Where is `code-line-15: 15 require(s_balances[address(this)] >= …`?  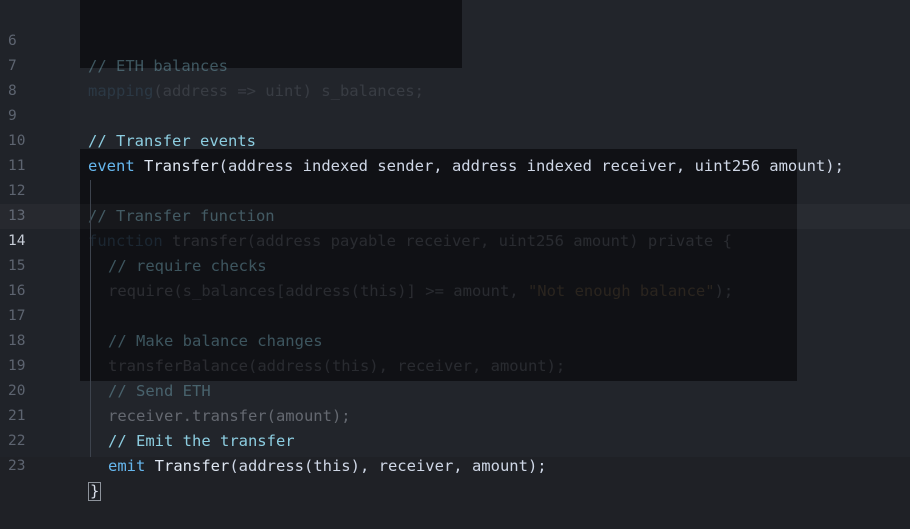 code-line-15: 15 require(s_balances[address(this)] >= … is located at coordinates (455, 264).